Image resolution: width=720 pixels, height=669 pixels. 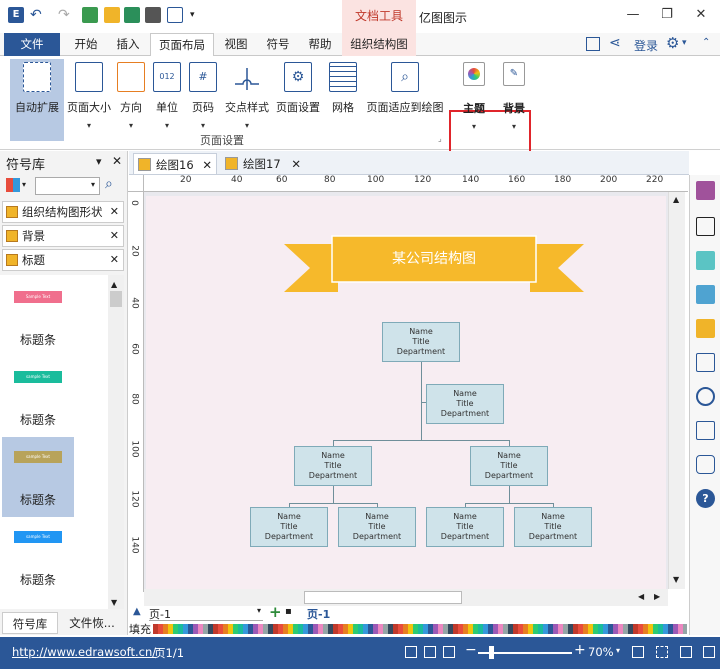 What do you see at coordinates (89, 100) in the screenshot?
I see `page-size-button: 页面大小 ▾` at bounding box center [89, 100].